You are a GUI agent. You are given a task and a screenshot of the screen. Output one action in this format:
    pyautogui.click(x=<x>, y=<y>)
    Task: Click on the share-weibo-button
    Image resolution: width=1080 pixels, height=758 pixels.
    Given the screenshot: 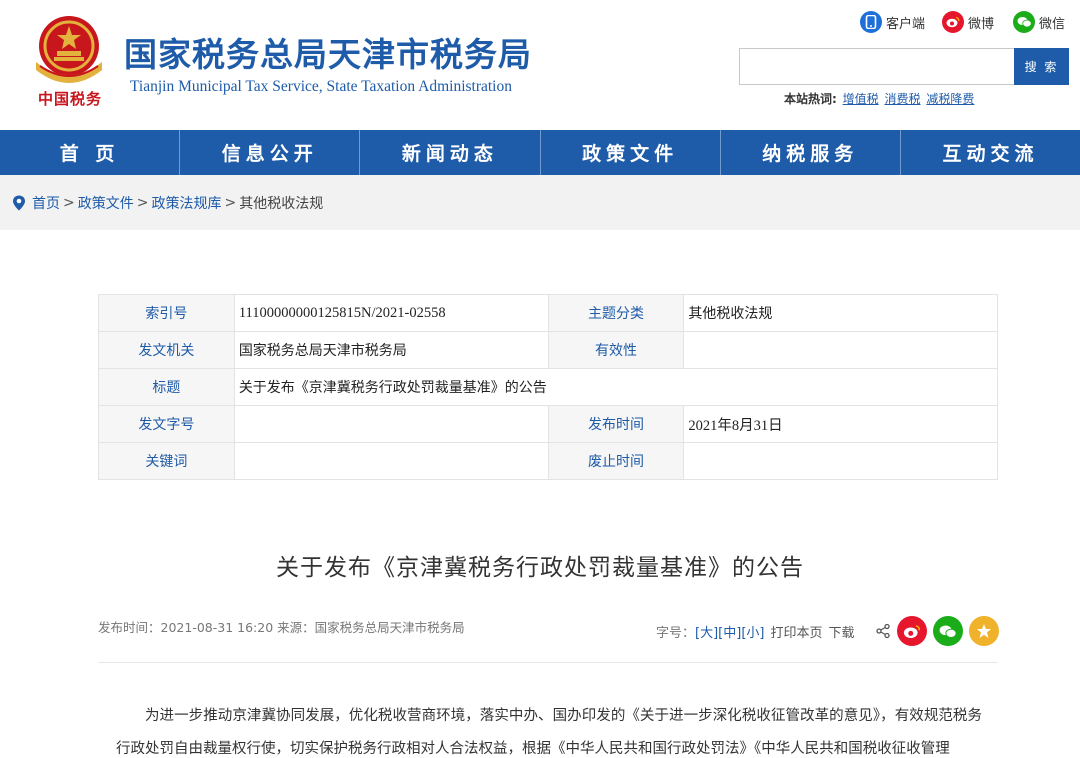 What is the action you would take?
    pyautogui.click(x=911, y=631)
    